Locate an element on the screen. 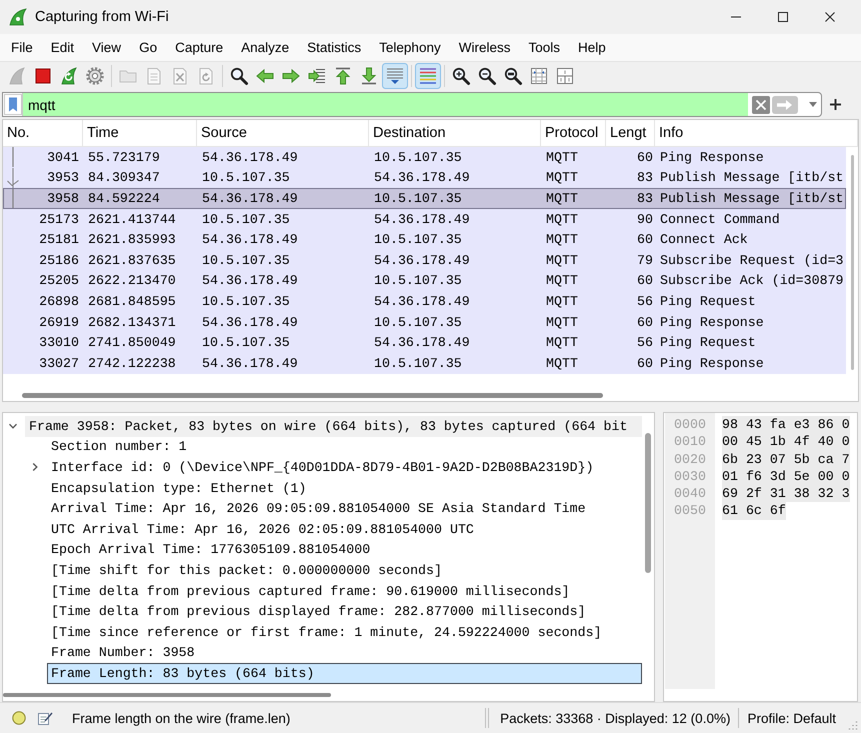 This screenshot has width=861, height=733. resize-columns-icon is located at coordinates (539, 76).